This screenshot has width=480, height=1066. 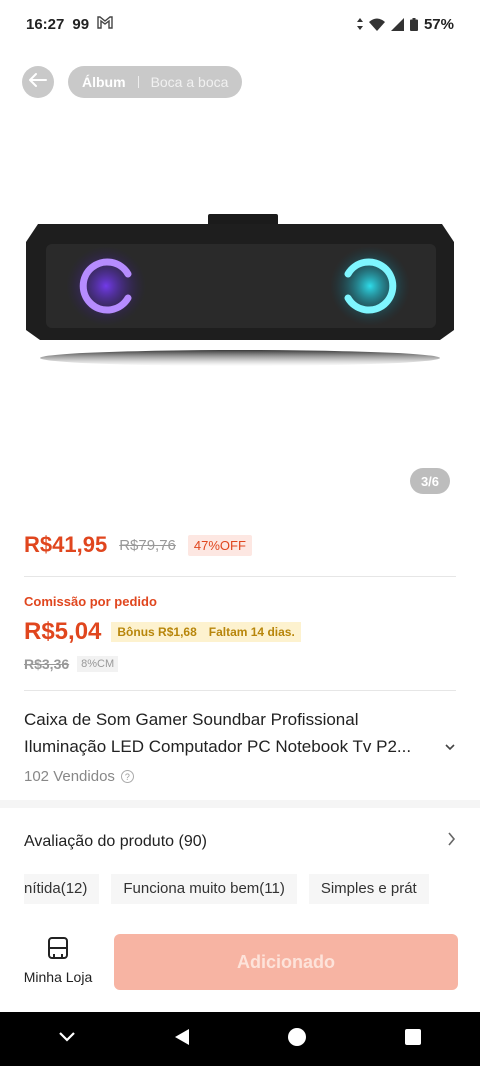 What do you see at coordinates (413, 24) in the screenshot?
I see `battery-icon` at bounding box center [413, 24].